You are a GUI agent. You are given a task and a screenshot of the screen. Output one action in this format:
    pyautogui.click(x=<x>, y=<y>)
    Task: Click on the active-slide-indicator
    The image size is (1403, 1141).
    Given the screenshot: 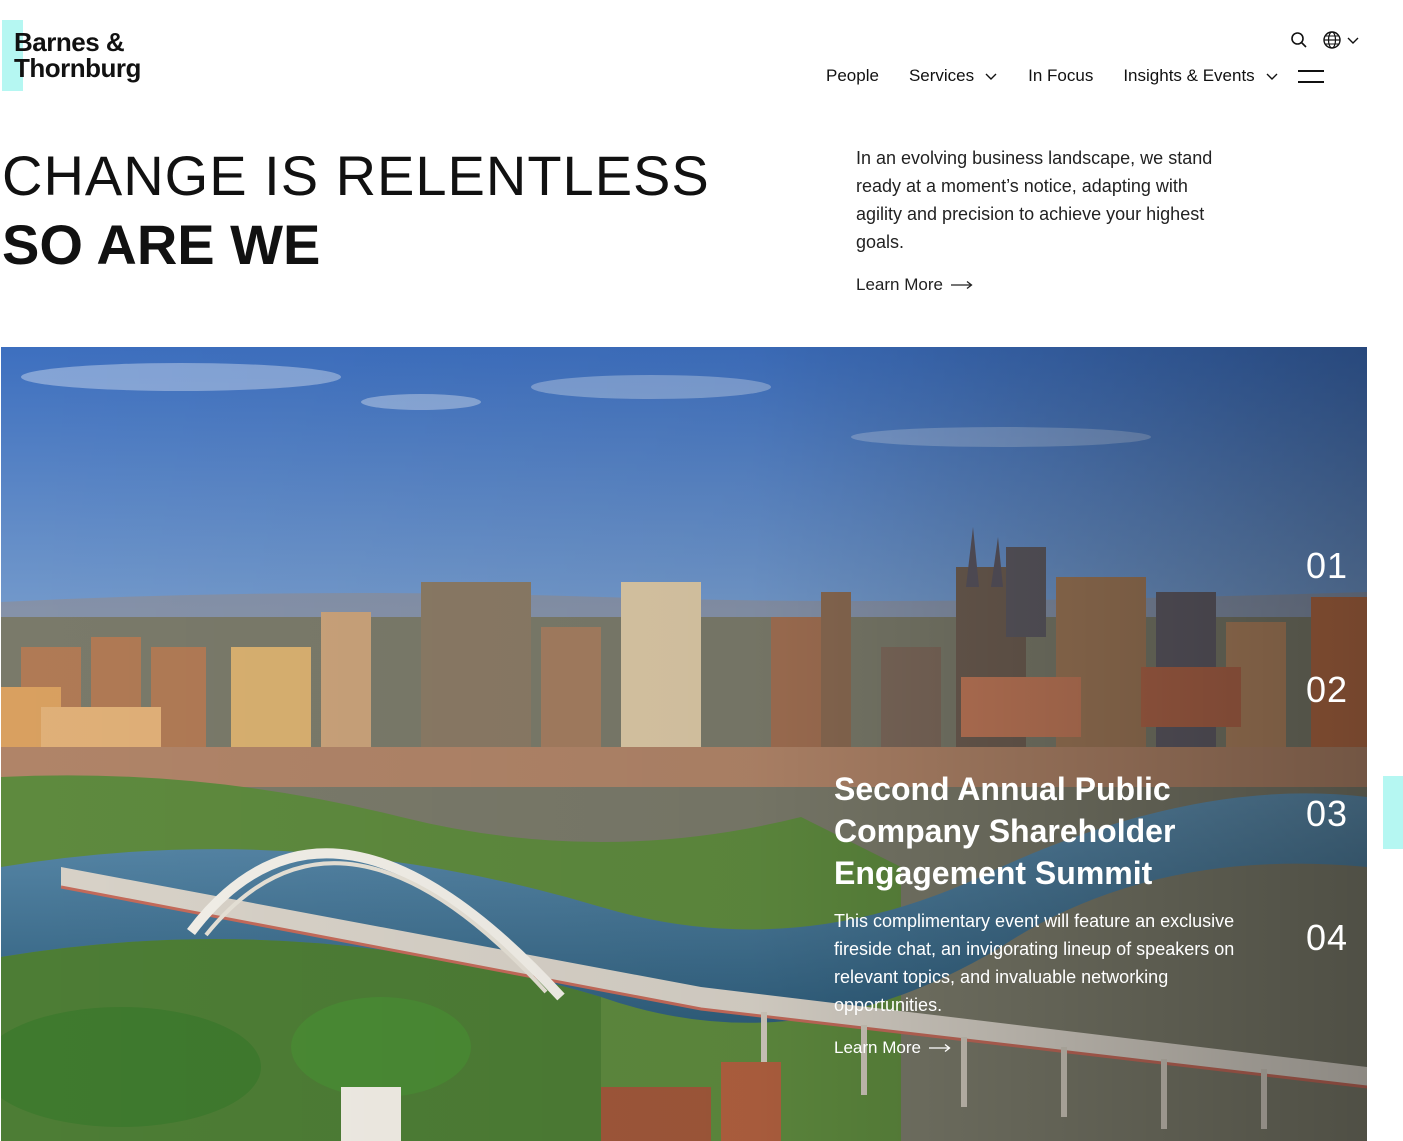 What is the action you would take?
    pyautogui.click(x=1393, y=812)
    